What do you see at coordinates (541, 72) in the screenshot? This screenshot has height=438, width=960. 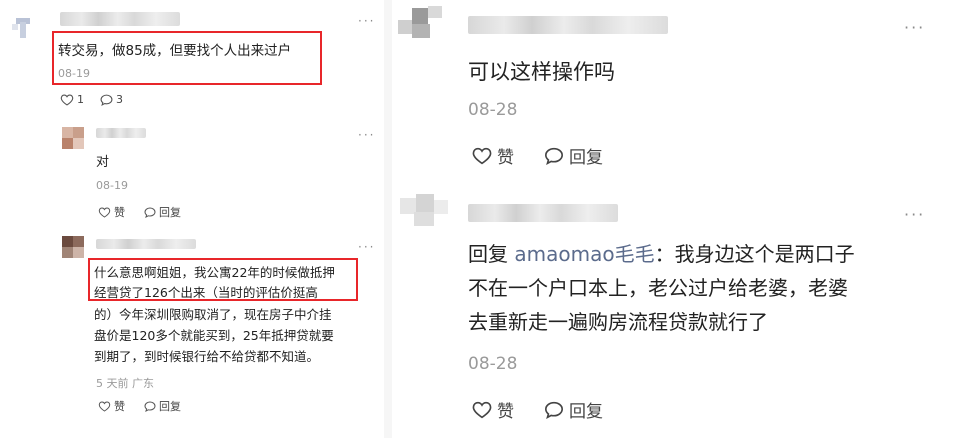 I see `comment-text: 可以这样操作吗` at bounding box center [541, 72].